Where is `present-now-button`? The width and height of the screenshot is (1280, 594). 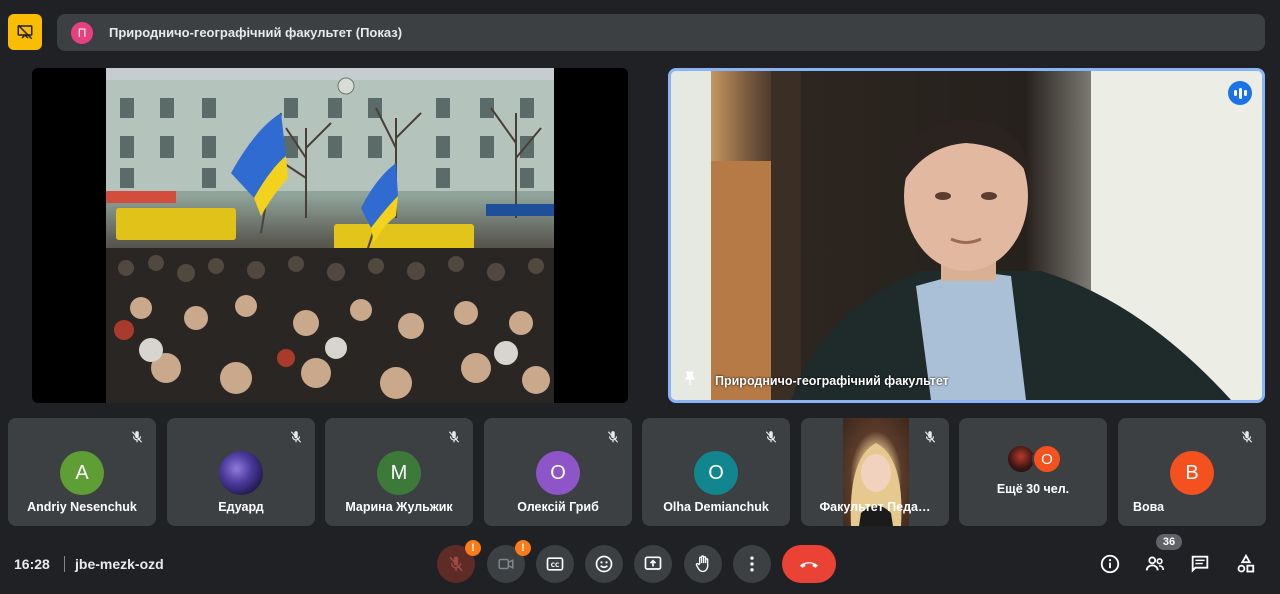
present-now-button is located at coordinates (653, 564).